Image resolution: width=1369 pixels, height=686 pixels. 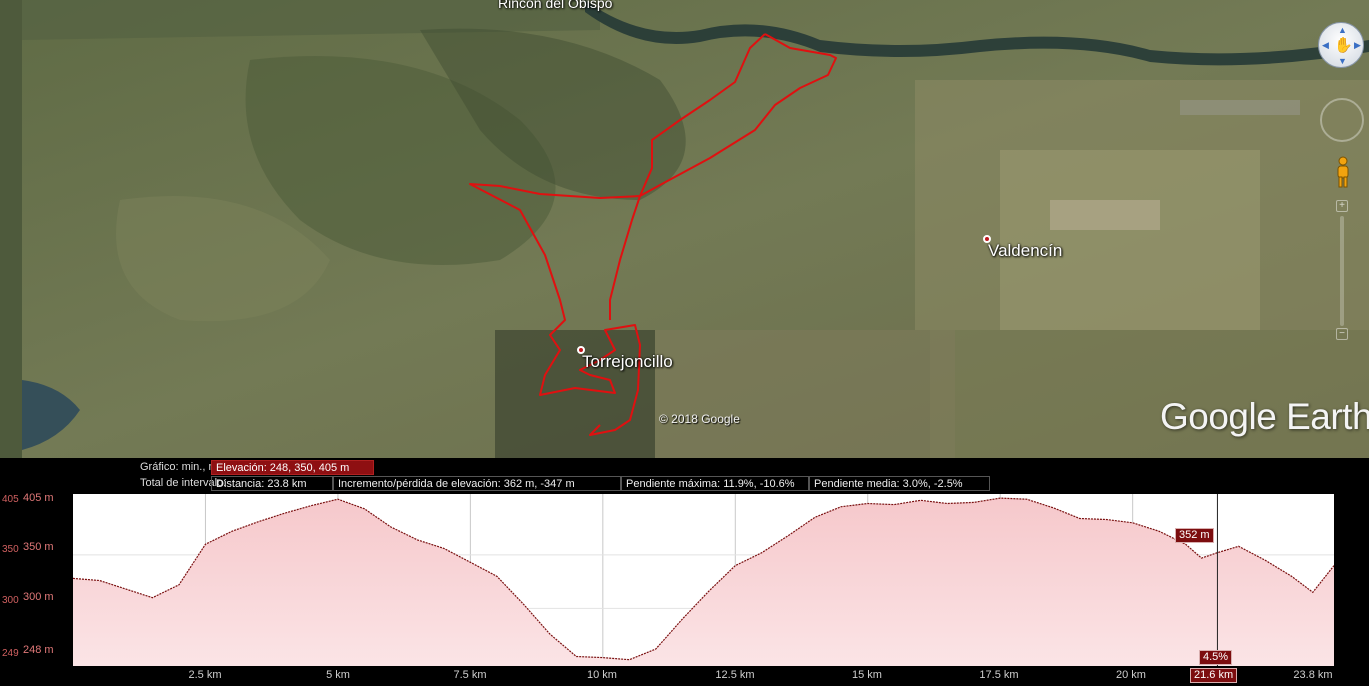 What do you see at coordinates (715, 483) in the screenshot?
I see `max-slope-stat: Pendiente máxima: 11.9%, -10.6%` at bounding box center [715, 483].